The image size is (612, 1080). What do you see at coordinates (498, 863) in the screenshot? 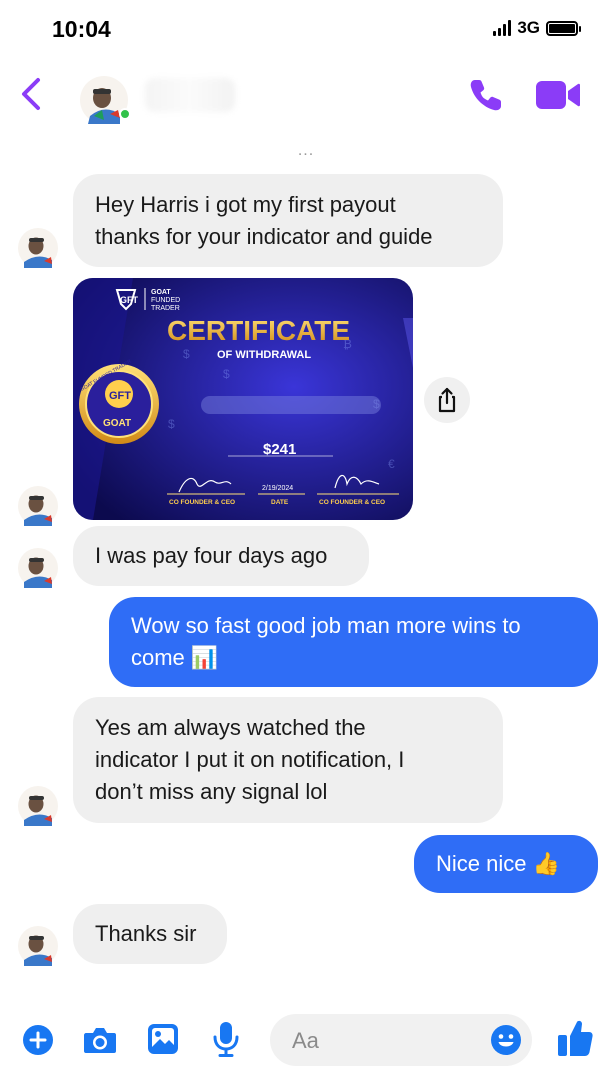
I see `message-line: Nice nice 👍` at bounding box center [498, 863].